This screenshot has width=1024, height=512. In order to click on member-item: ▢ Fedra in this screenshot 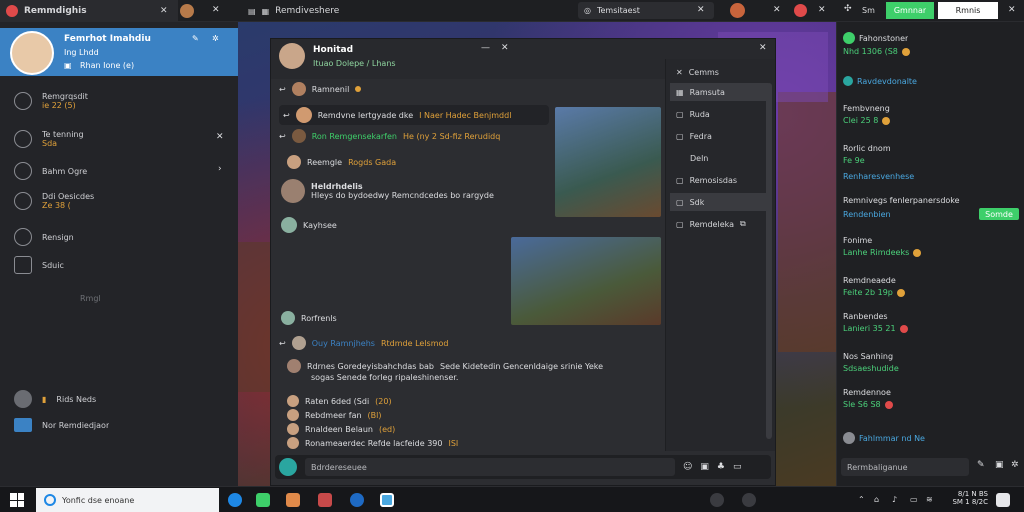, I will do `click(719, 136)`.